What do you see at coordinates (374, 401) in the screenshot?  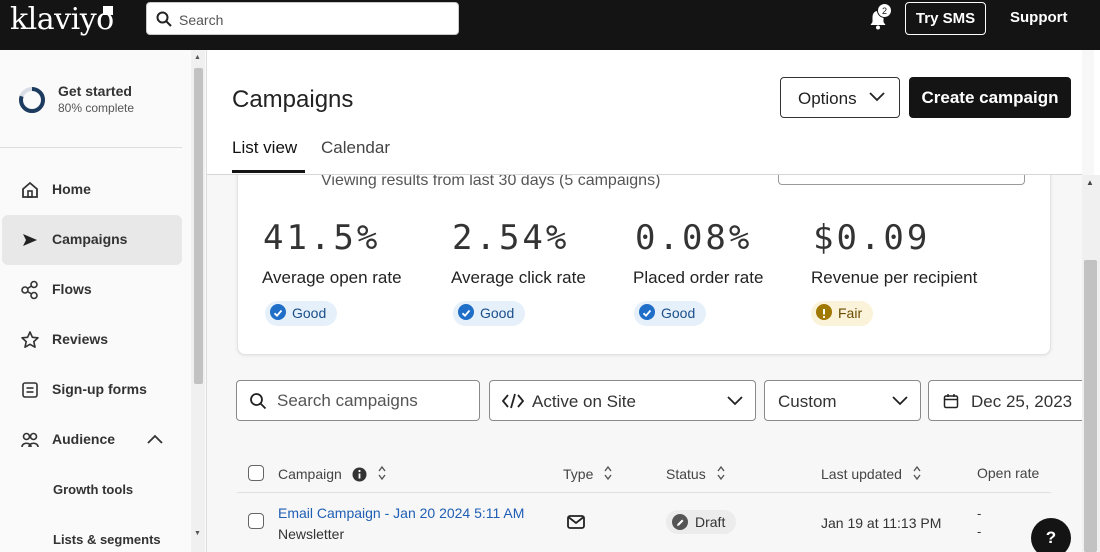 I see `campaign-search-input` at bounding box center [374, 401].